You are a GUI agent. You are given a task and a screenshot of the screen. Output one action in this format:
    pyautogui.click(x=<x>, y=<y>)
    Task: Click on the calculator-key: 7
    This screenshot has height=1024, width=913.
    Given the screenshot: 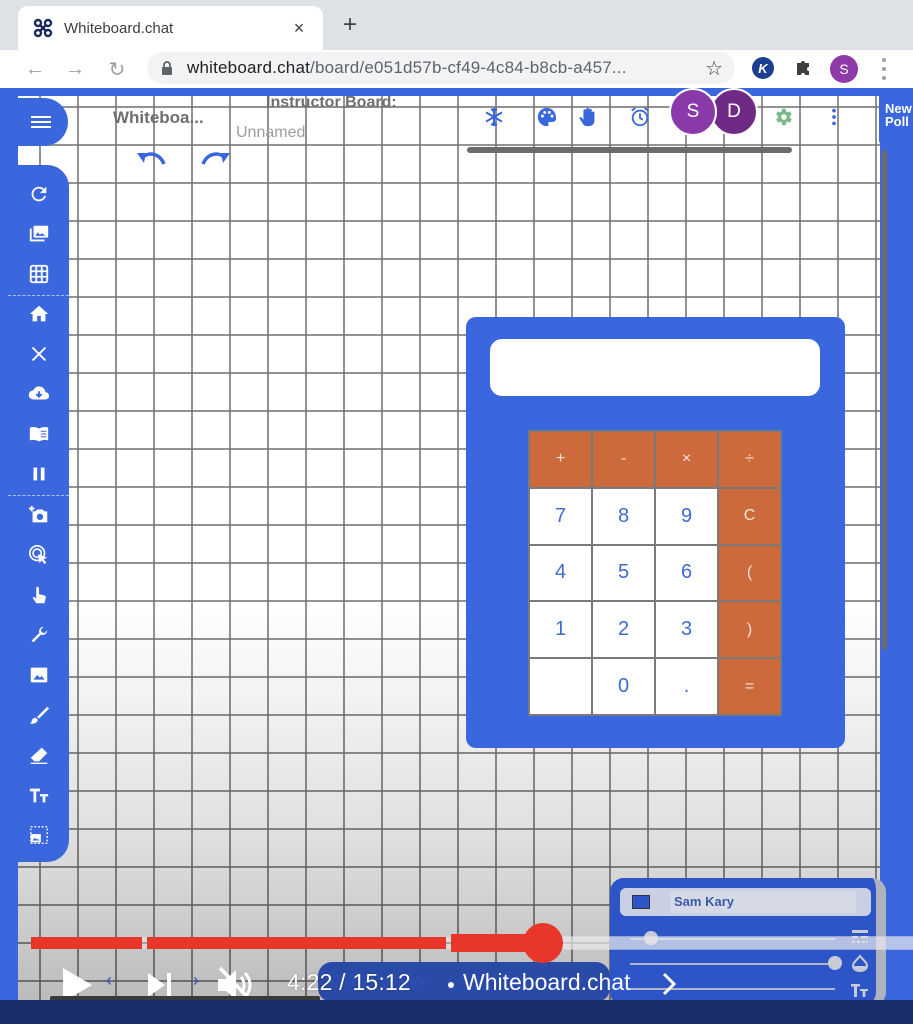 What is the action you would take?
    pyautogui.click(x=560, y=516)
    